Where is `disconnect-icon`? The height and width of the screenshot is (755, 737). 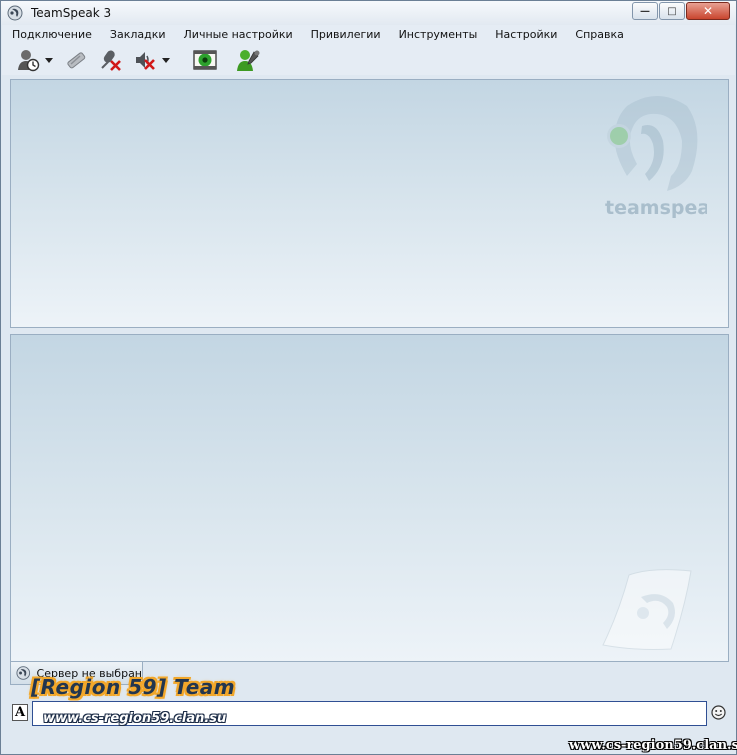
disconnect-icon is located at coordinates (76, 60).